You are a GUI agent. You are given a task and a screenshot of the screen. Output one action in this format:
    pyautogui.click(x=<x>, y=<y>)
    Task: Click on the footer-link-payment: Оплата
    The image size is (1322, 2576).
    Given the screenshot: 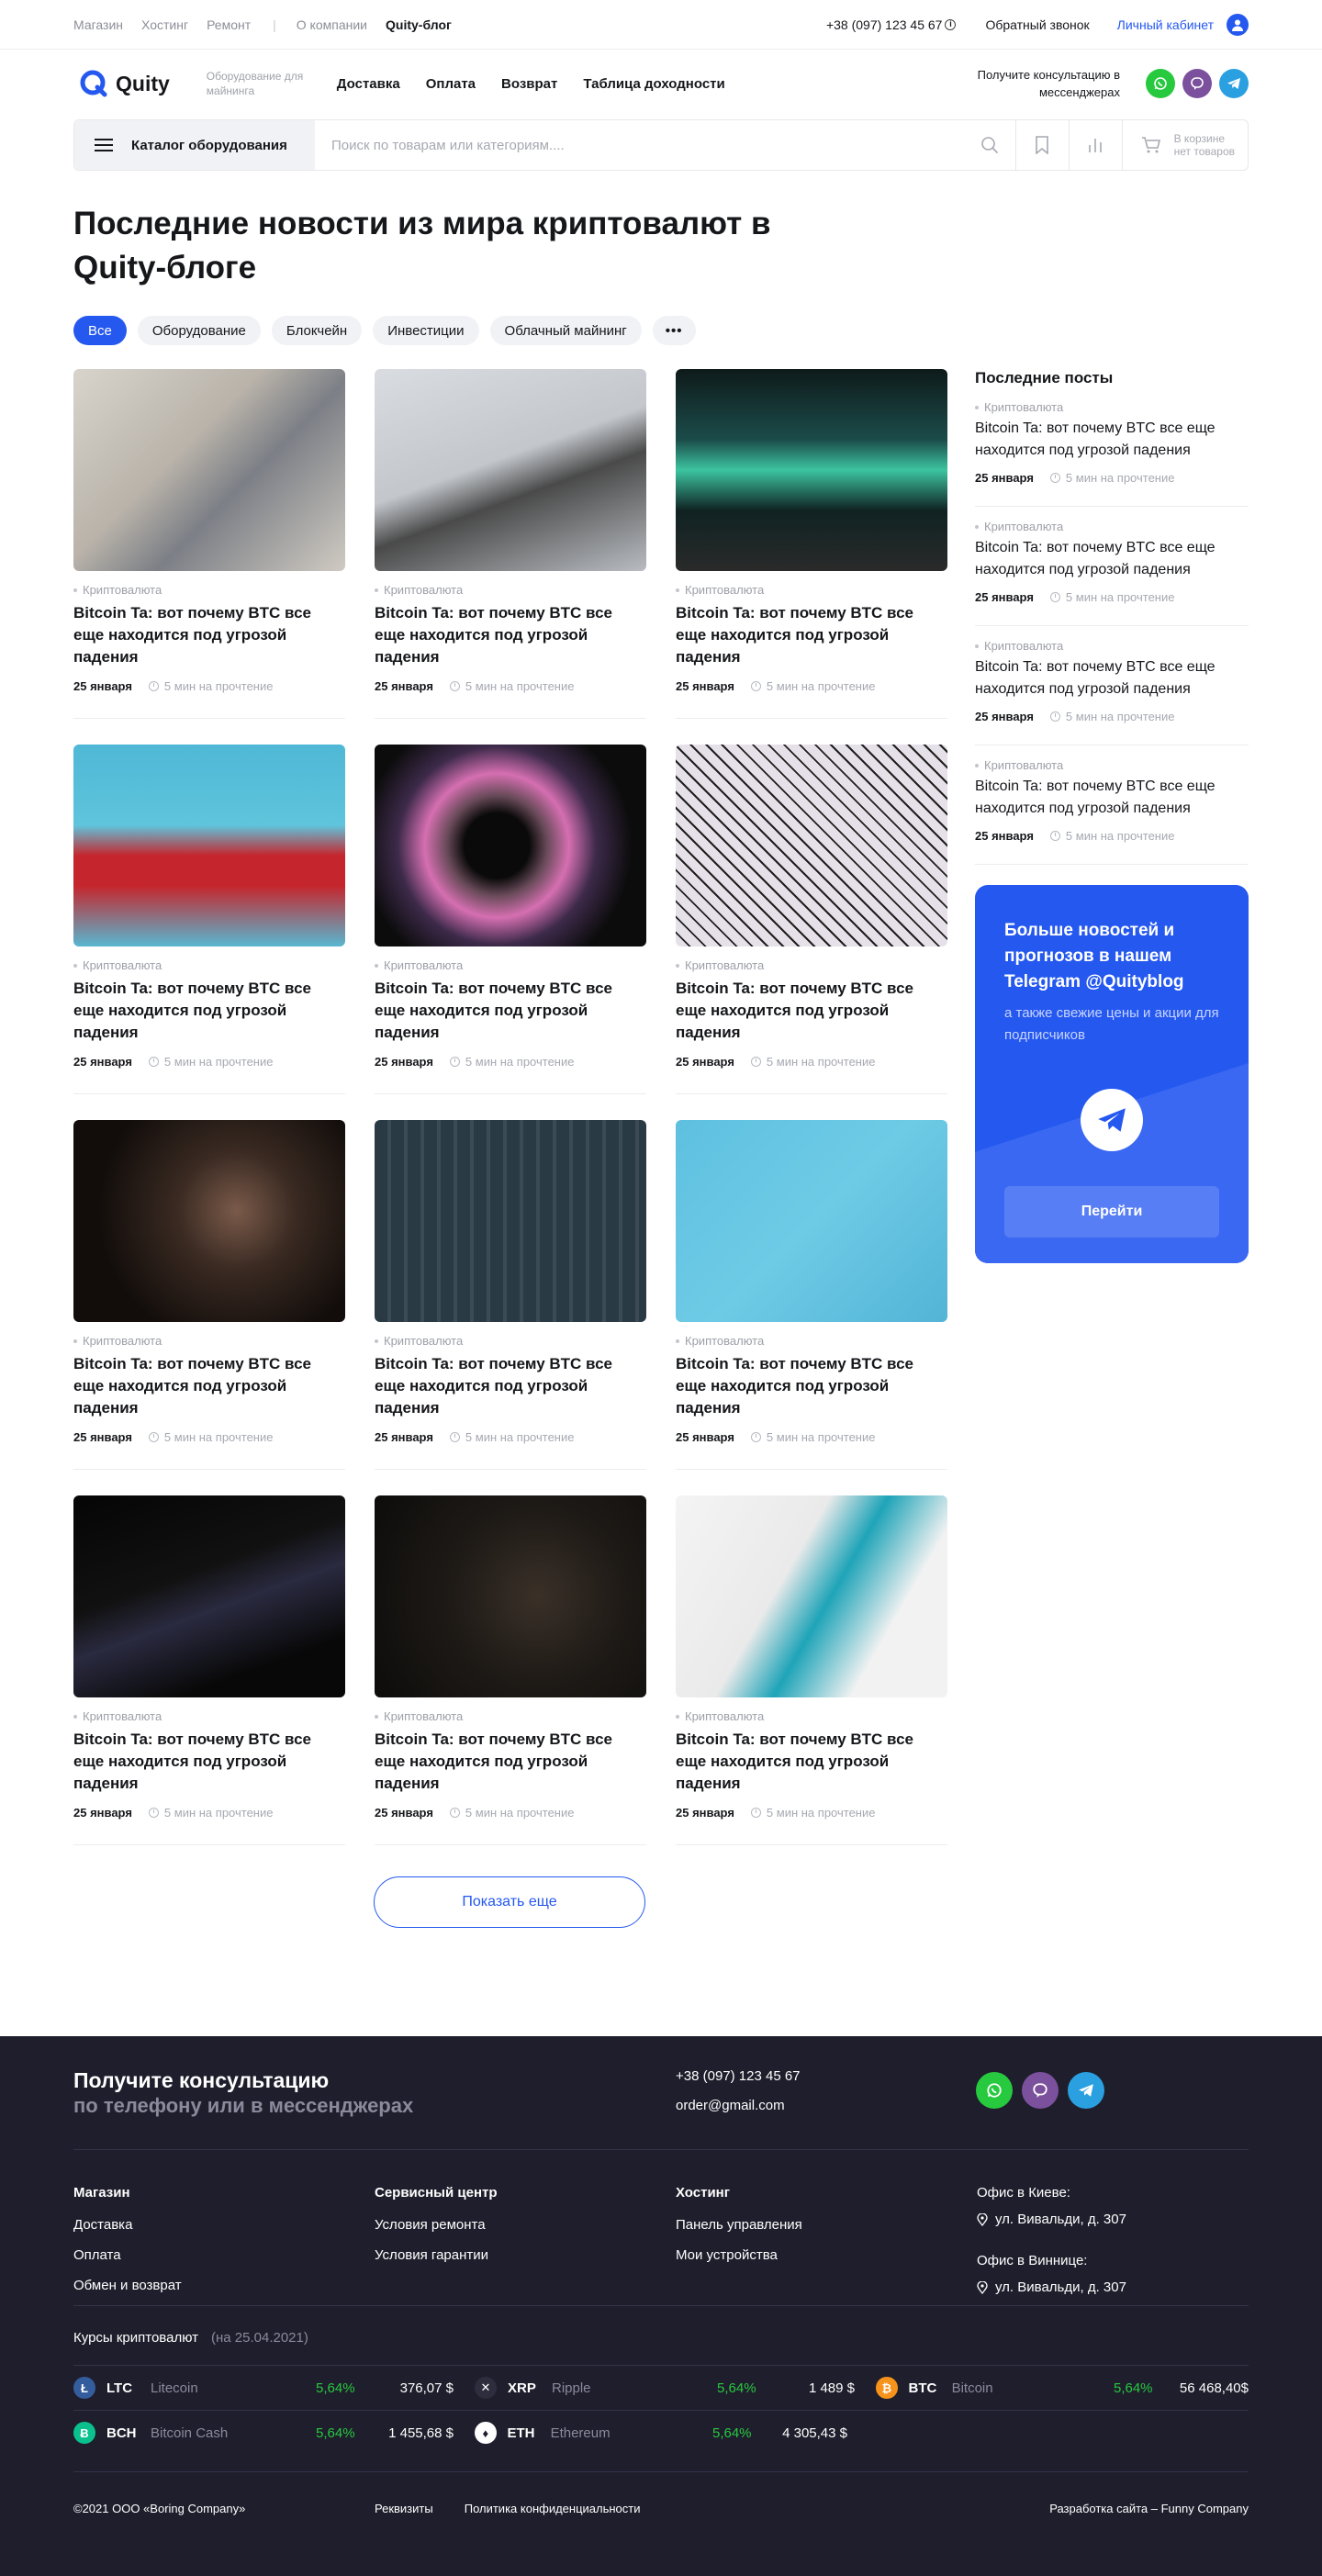 What is the action you would take?
    pyautogui.click(x=224, y=2255)
    